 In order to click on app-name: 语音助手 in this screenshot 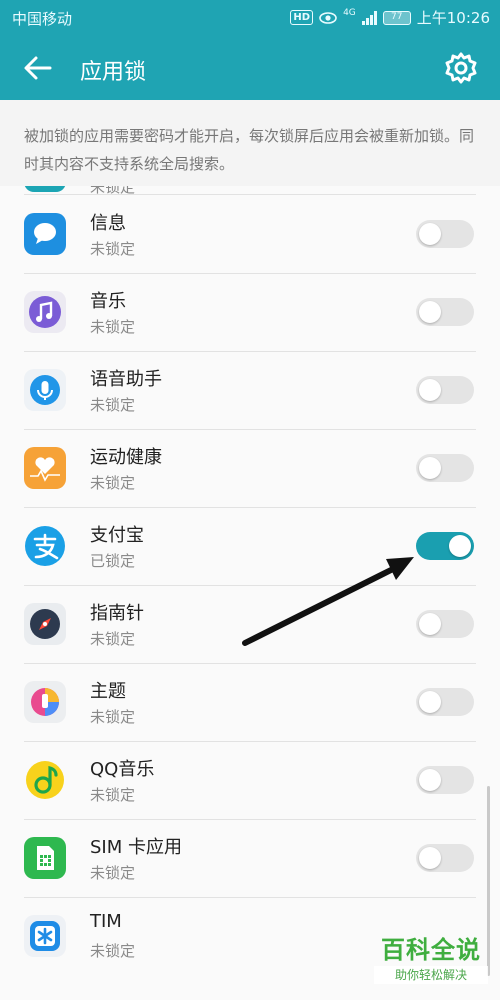, I will do `click(126, 379)`.